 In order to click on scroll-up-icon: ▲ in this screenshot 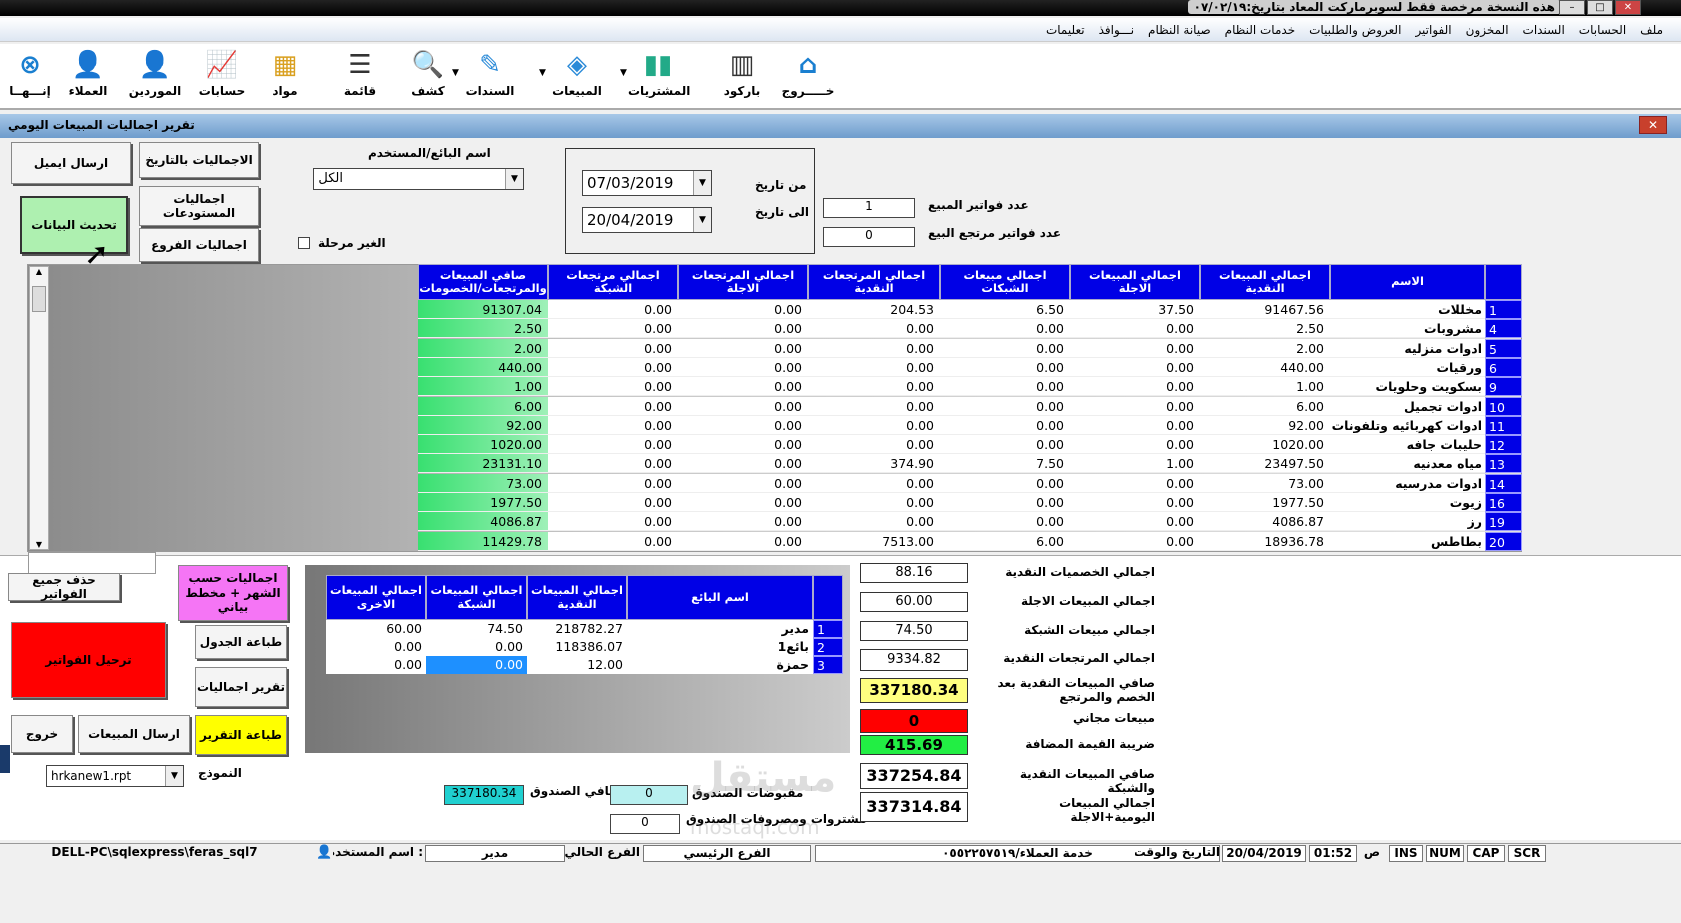, I will do `click(39, 271)`.